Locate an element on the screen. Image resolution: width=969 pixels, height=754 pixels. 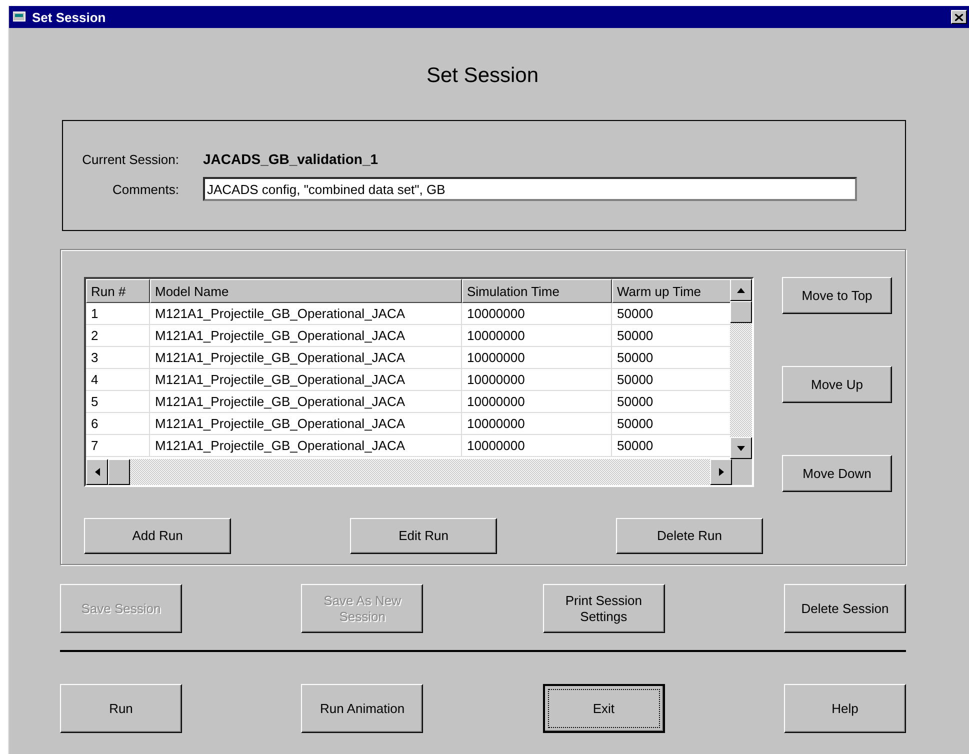
dialog-heading: Set Session is located at coordinates (482, 76).